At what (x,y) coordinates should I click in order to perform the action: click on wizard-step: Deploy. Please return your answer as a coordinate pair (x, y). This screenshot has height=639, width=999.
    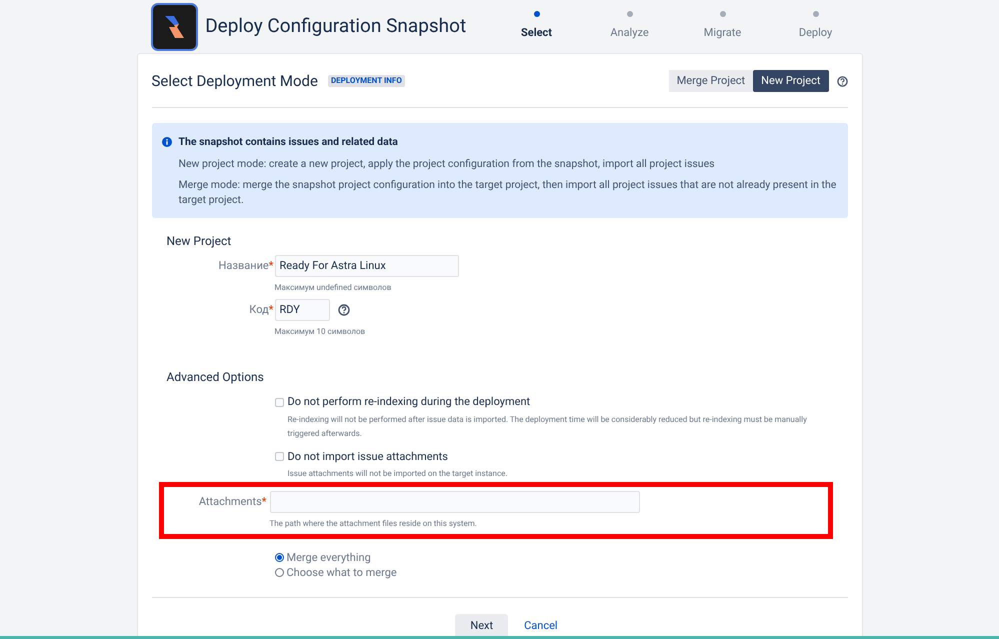
    Looking at the image, I should click on (815, 26).